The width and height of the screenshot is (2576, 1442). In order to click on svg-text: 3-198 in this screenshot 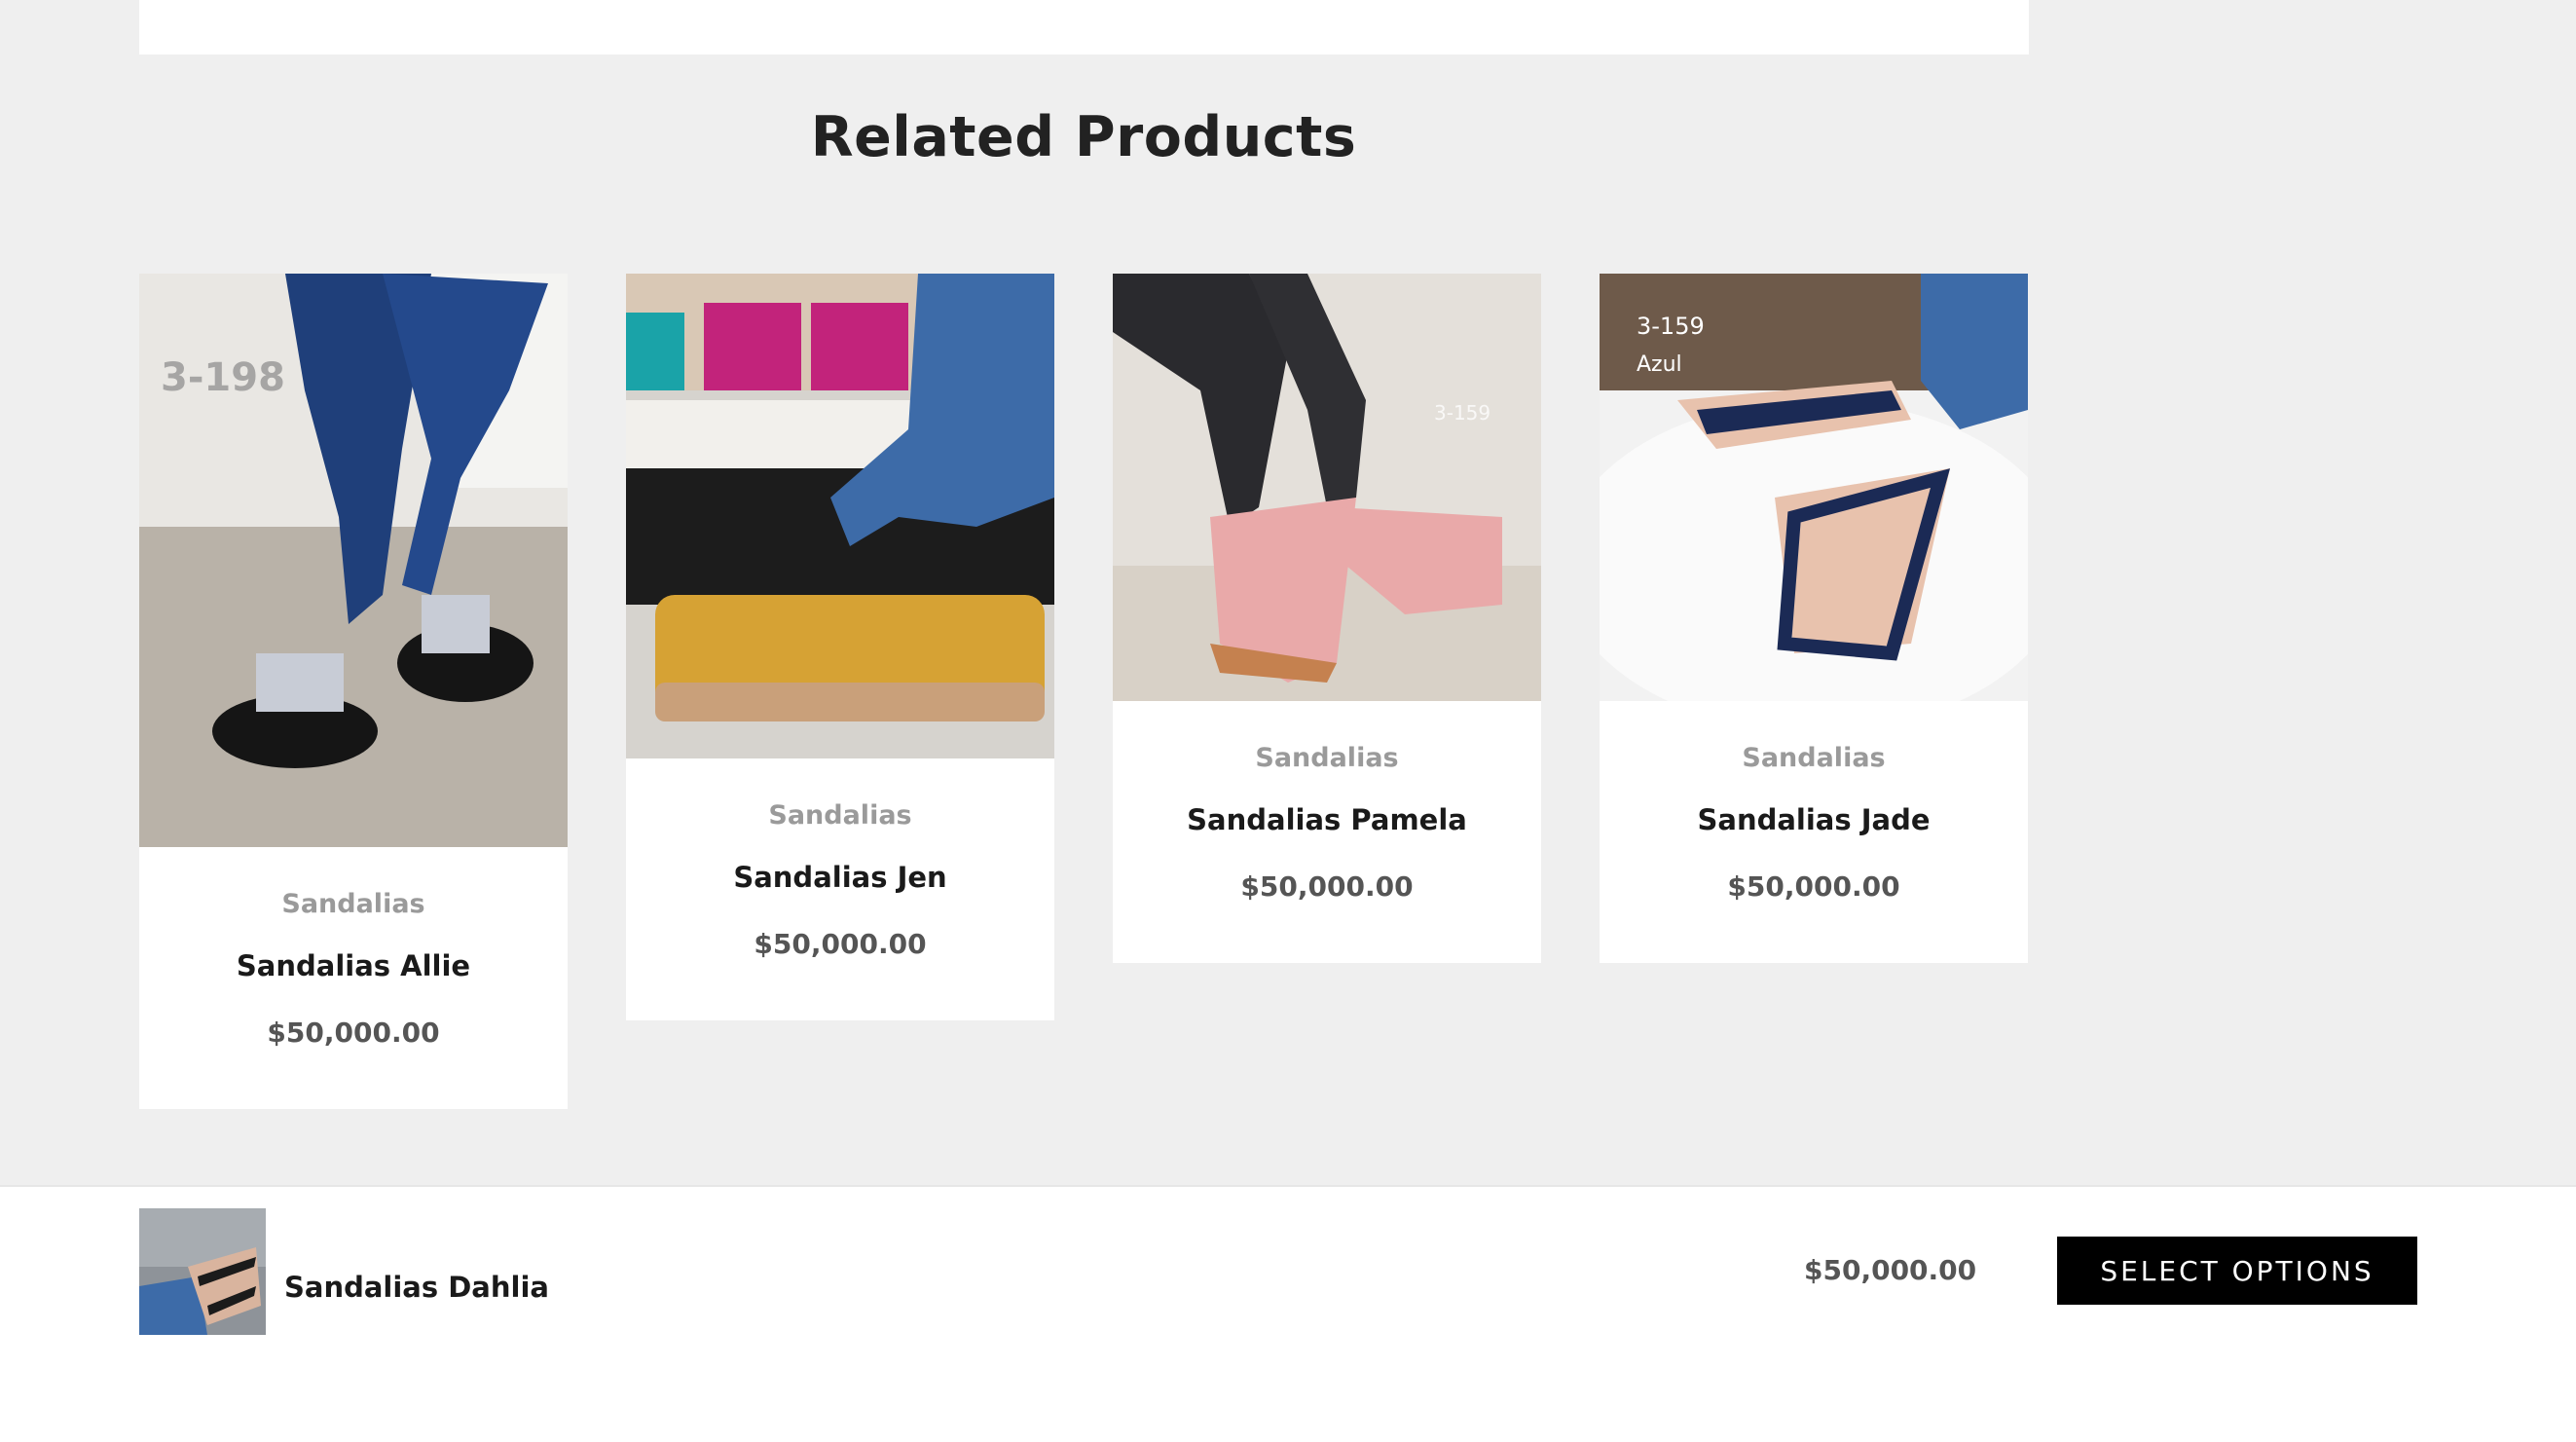, I will do `click(223, 377)`.